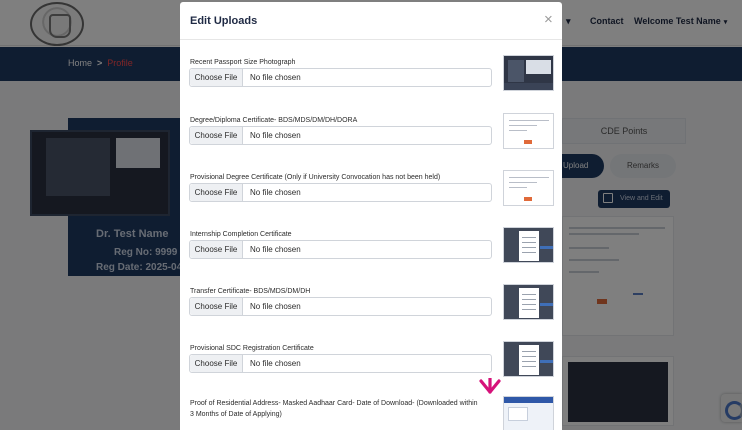  Describe the element at coordinates (252, 348) in the screenshot. I see `upload-label-sdc-registration: Provisional SDC Registration Certificate` at that location.